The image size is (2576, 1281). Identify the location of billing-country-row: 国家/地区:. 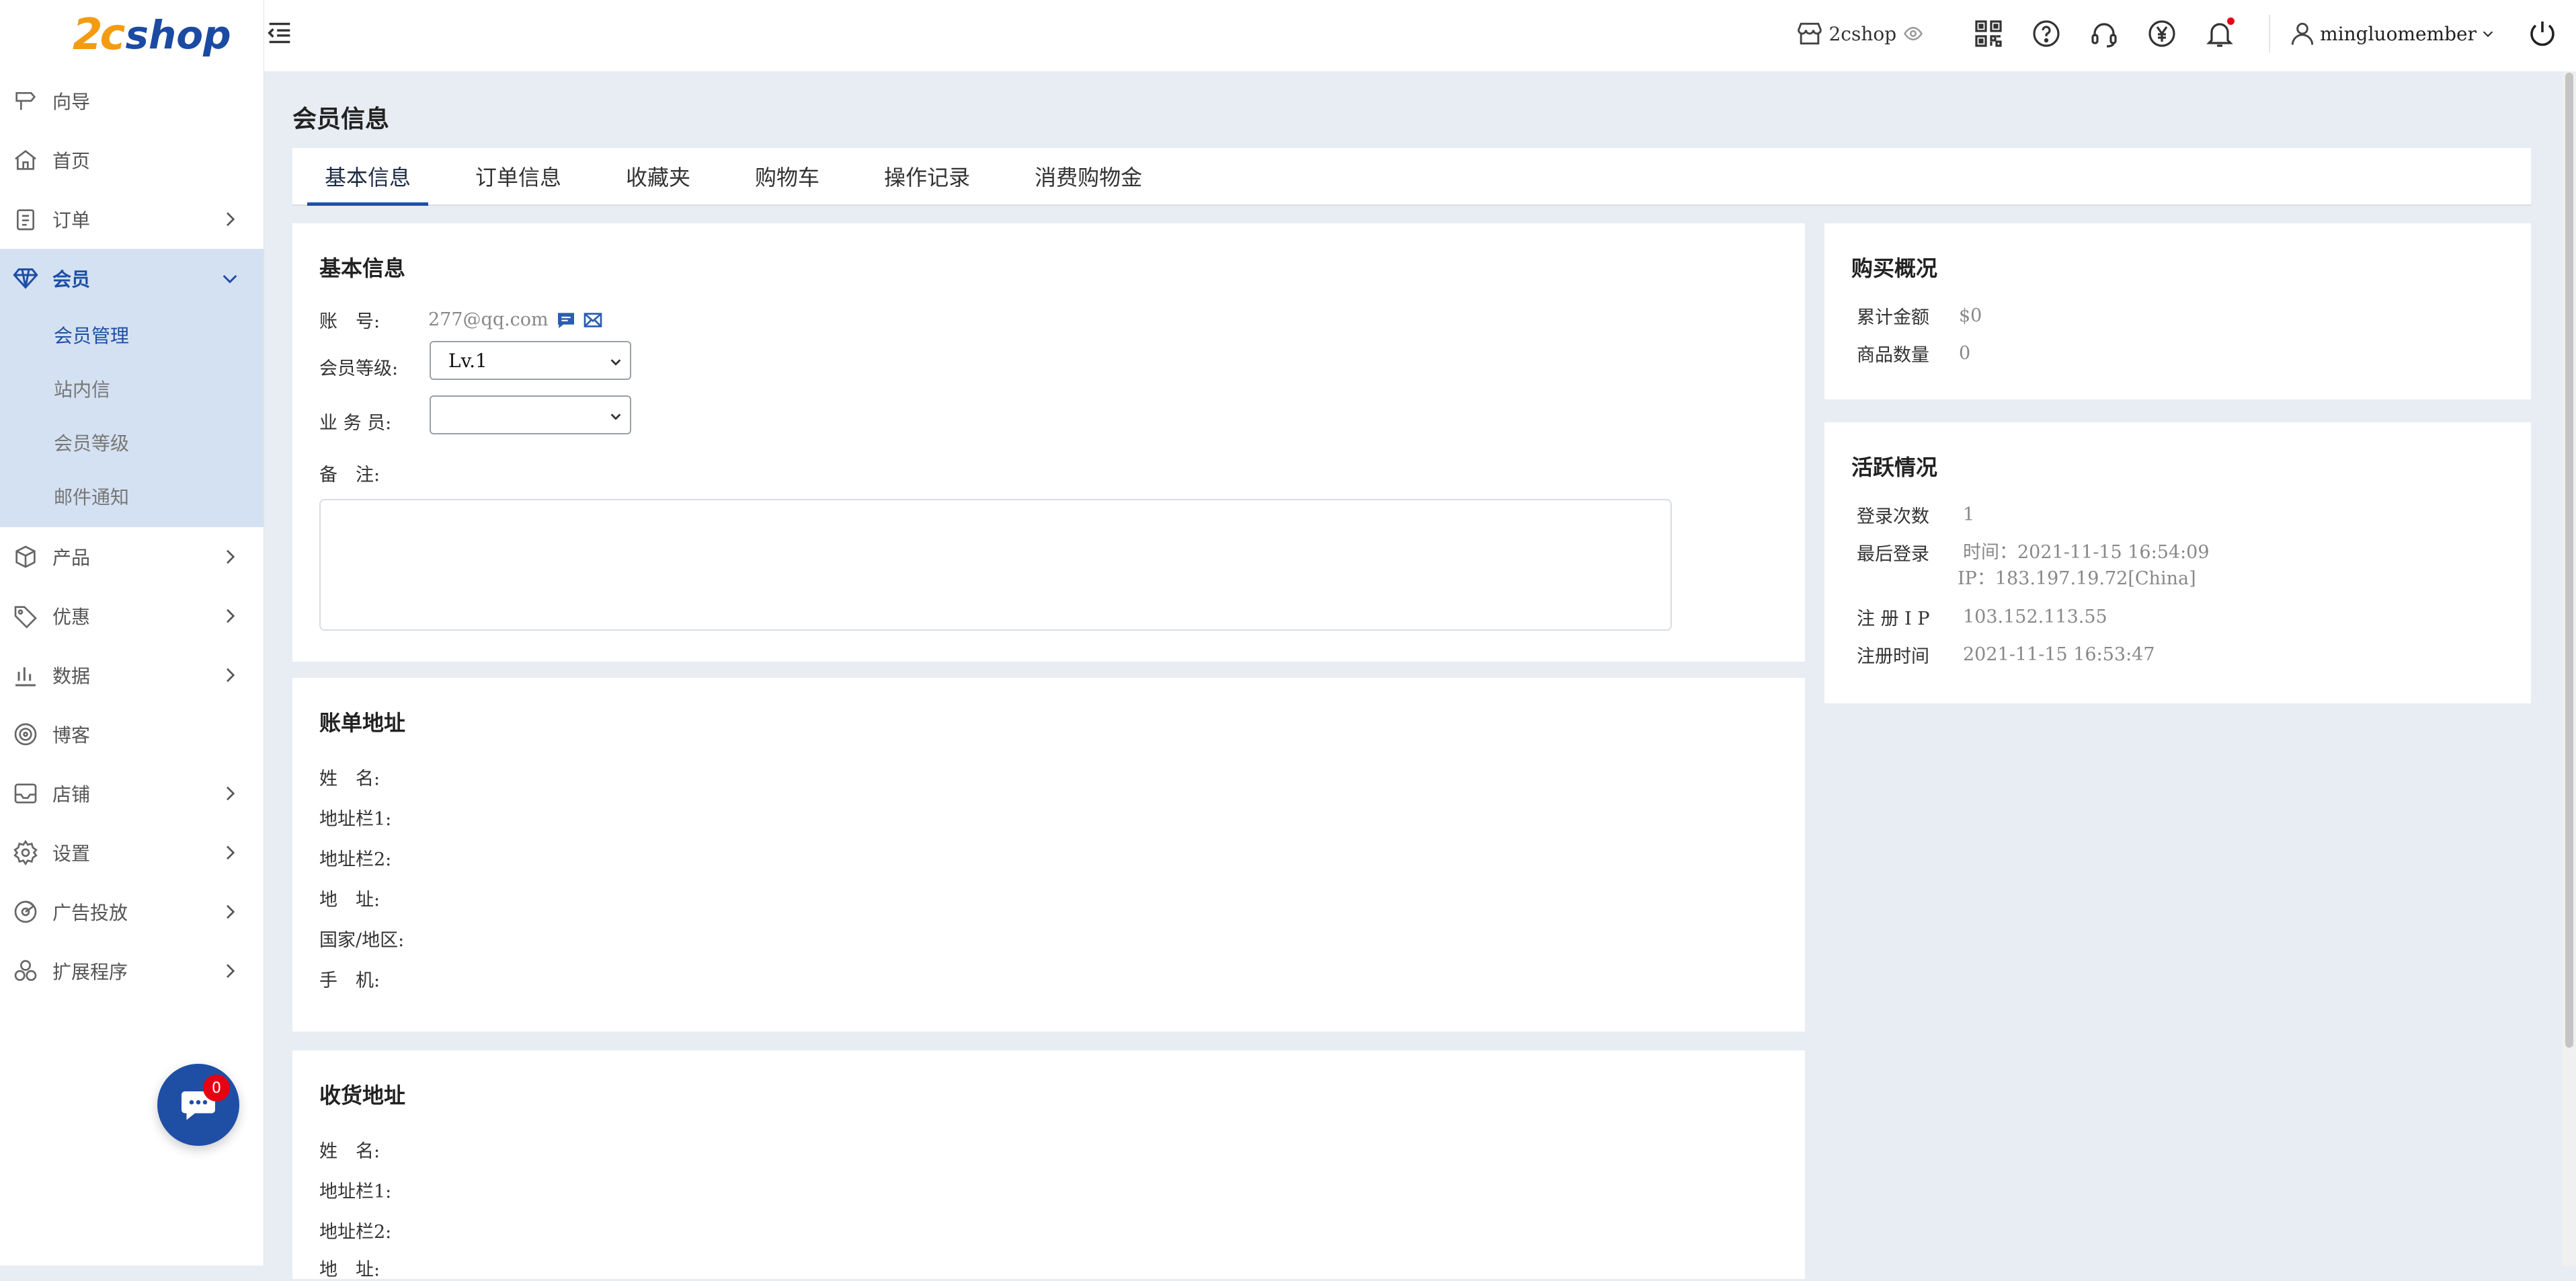
(361, 939).